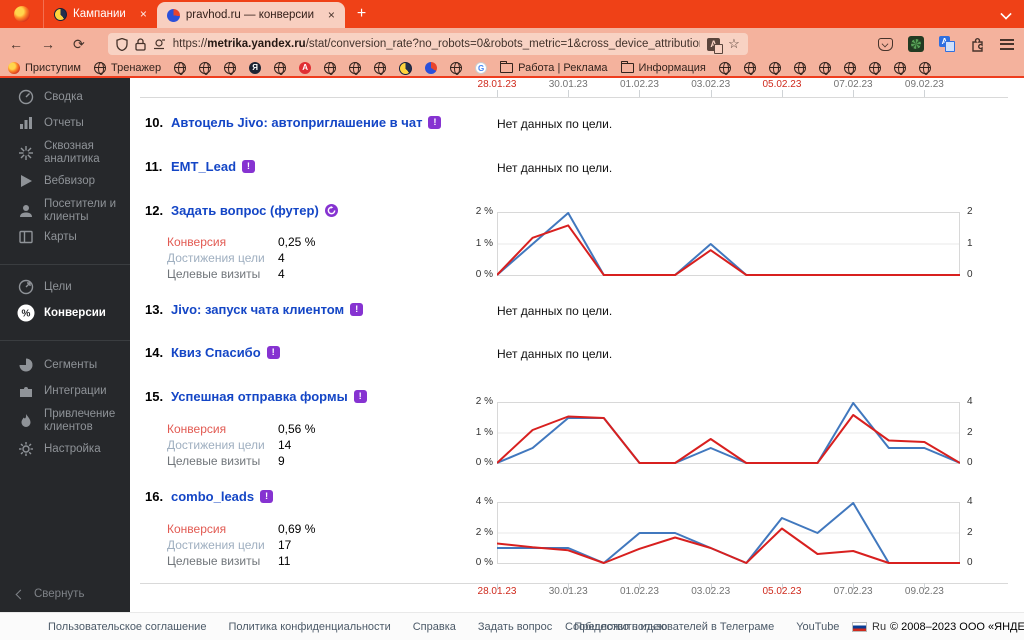 This screenshot has height=640, width=1024. What do you see at coordinates (481, 68) in the screenshot?
I see `bookmark-item-14: G` at bounding box center [481, 68].